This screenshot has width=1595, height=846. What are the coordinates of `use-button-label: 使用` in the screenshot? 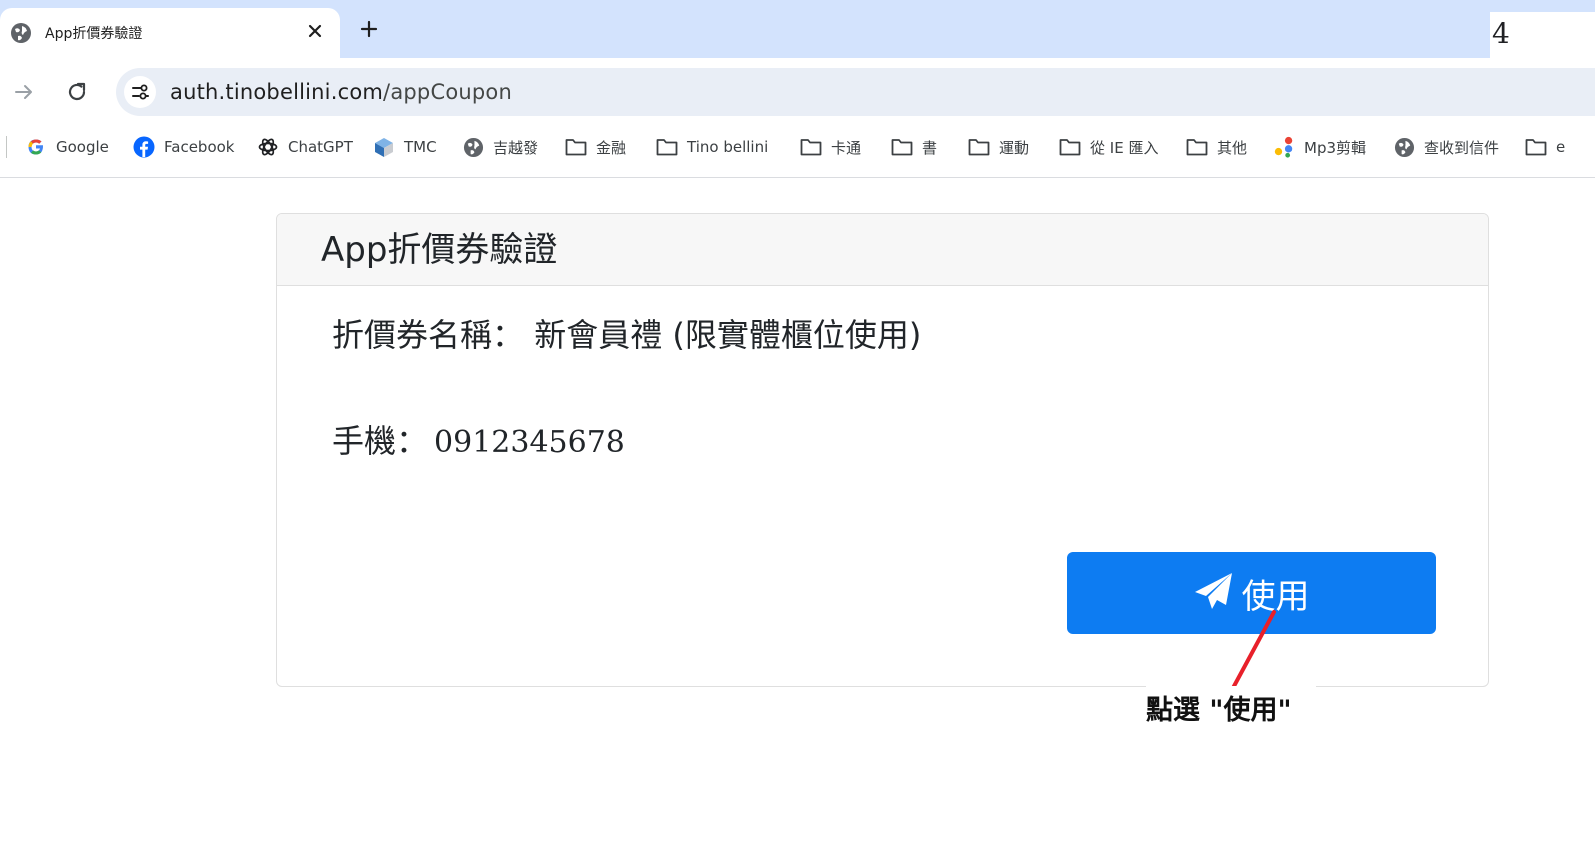 It's located at (1275, 596).